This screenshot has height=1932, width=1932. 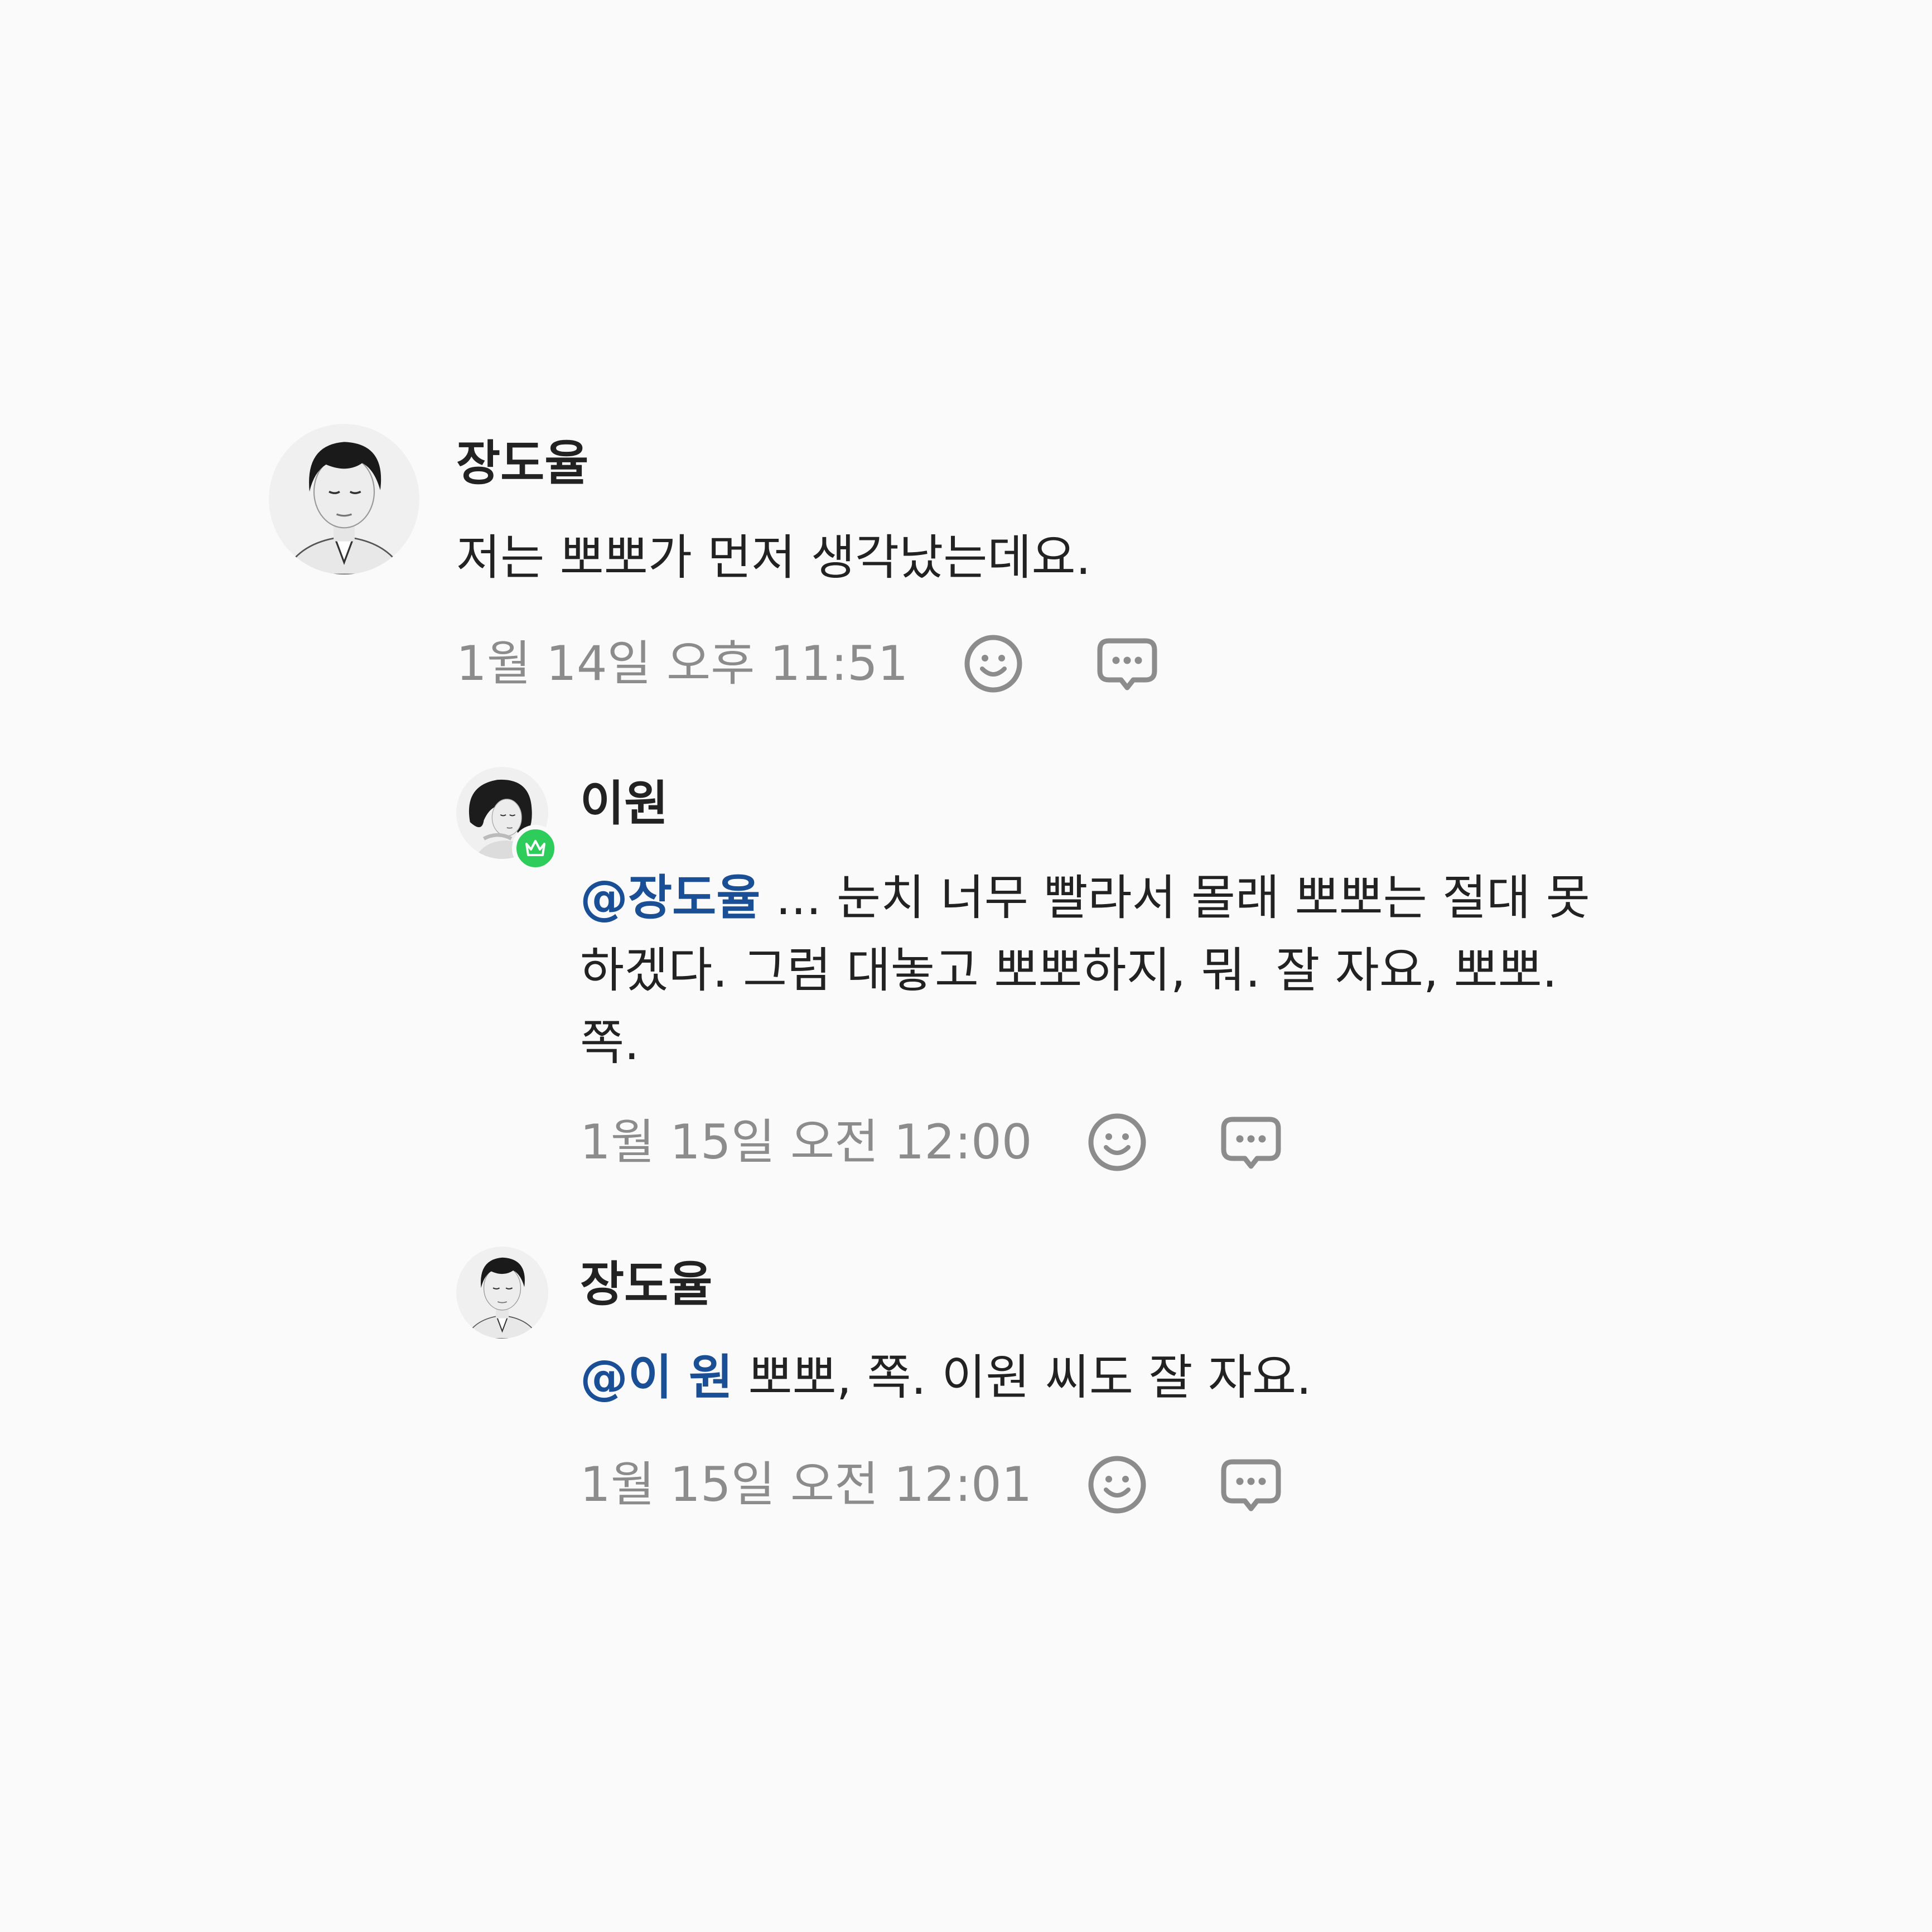 What do you see at coordinates (682, 664) in the screenshot?
I see `comment-timestamp: 1월 14일 오후 11:51` at bounding box center [682, 664].